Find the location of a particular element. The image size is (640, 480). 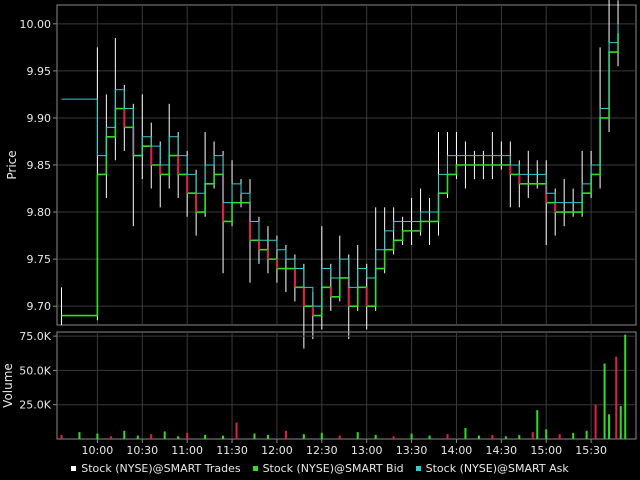

legend-trades-swatch is located at coordinates (74, 468).